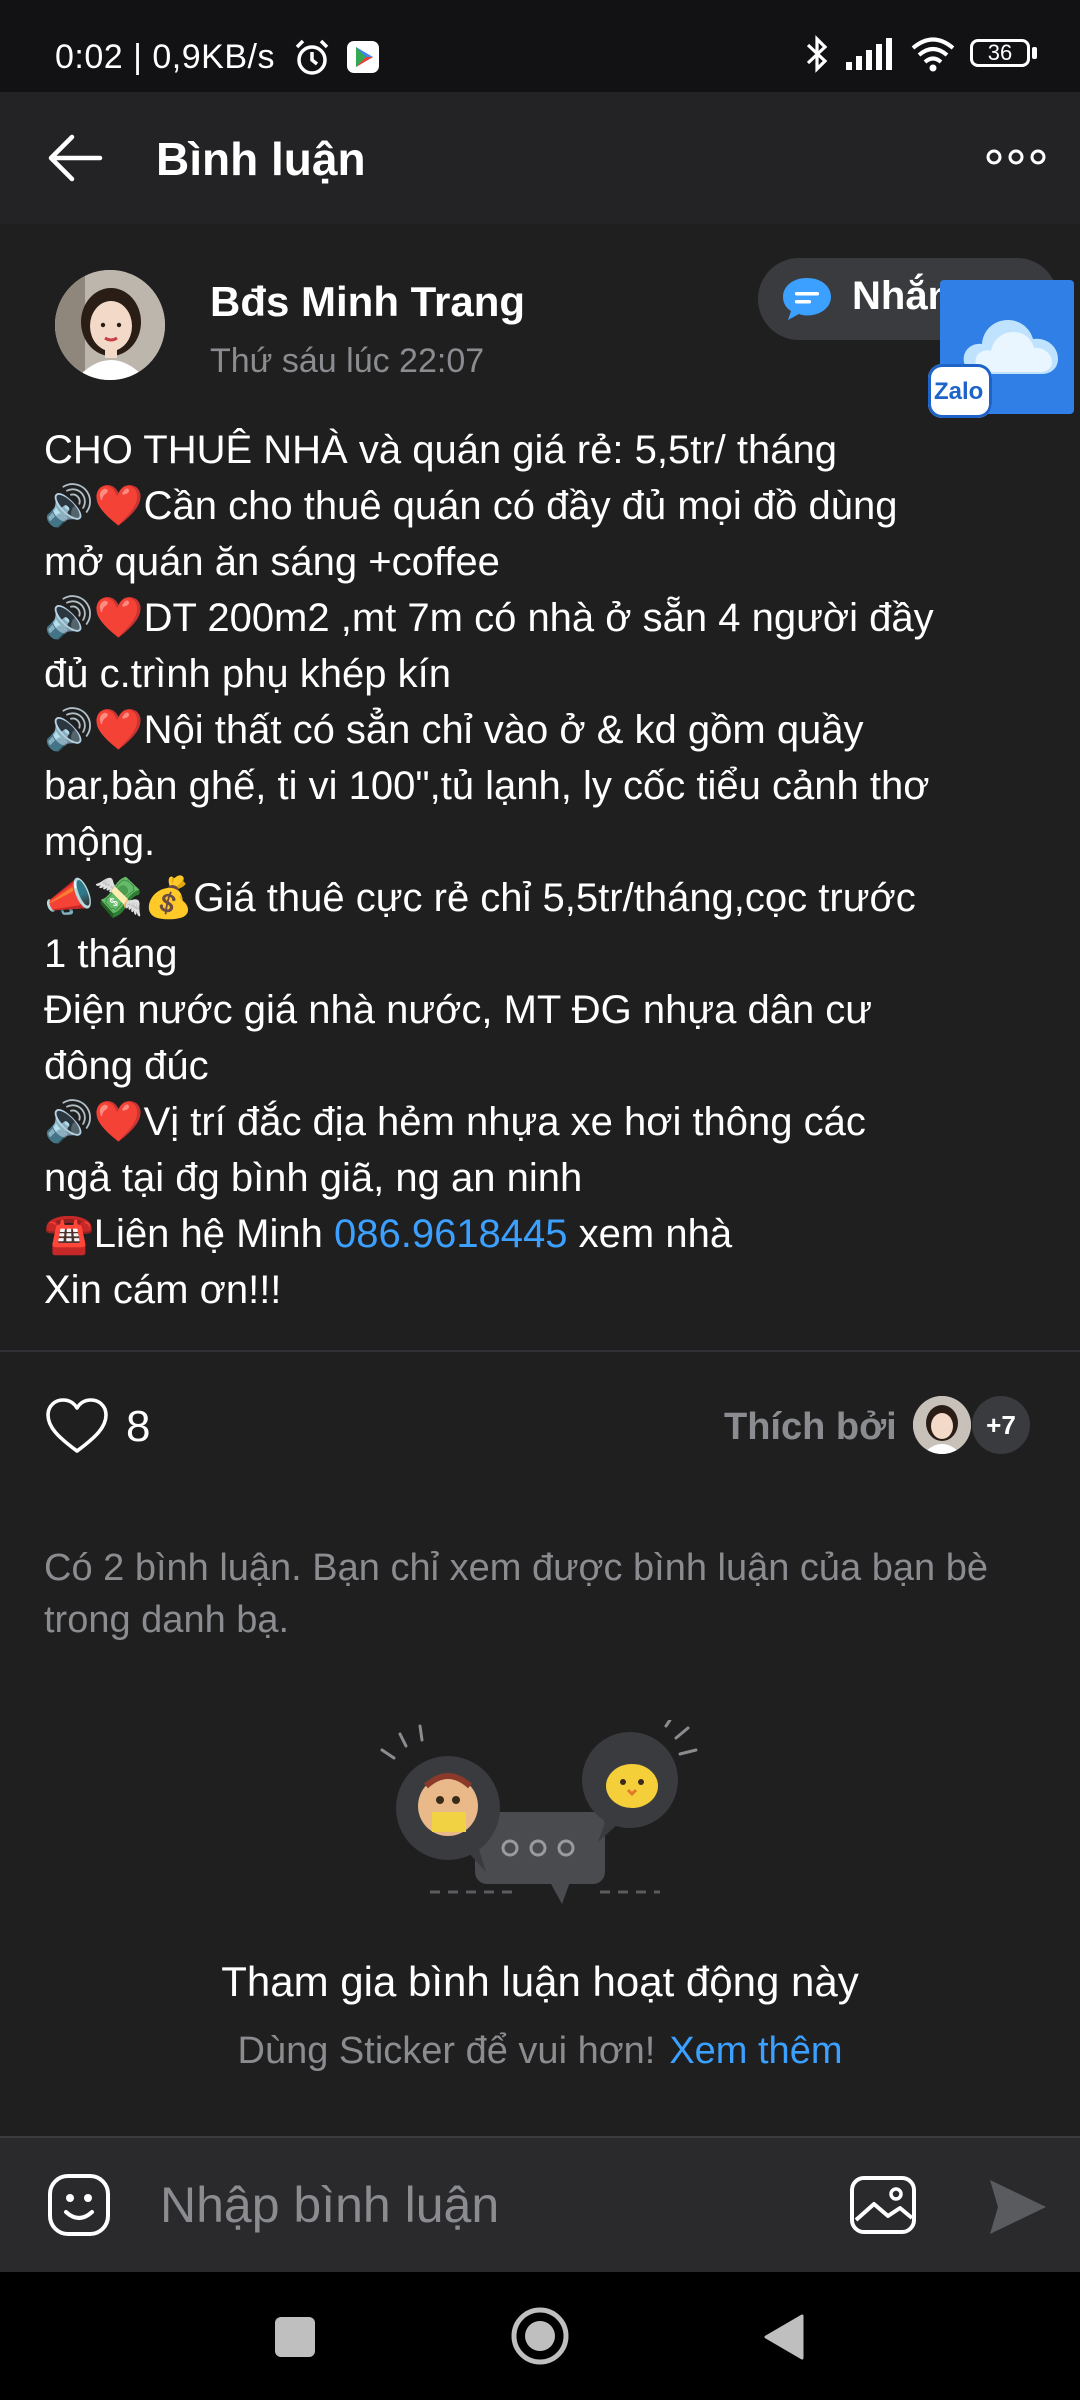  What do you see at coordinates (539, 1812) in the screenshot?
I see `comments-empty-illustration` at bounding box center [539, 1812].